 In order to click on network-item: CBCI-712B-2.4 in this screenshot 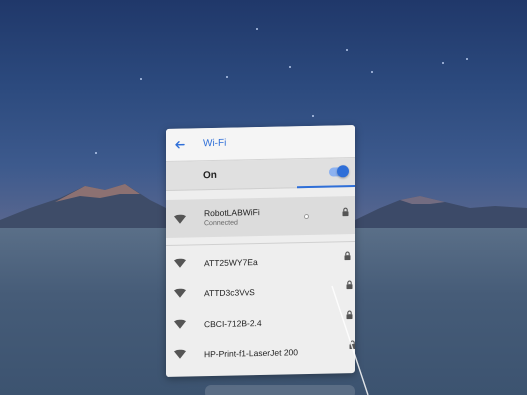, I will do `click(260, 322)`.